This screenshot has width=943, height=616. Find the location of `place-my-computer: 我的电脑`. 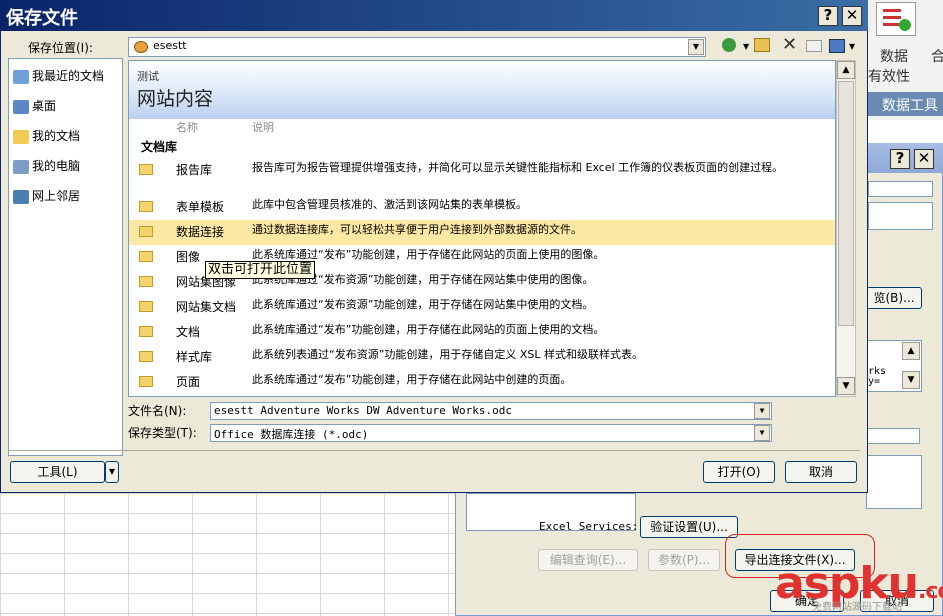

place-my-computer: 我的电脑 is located at coordinates (67, 166).